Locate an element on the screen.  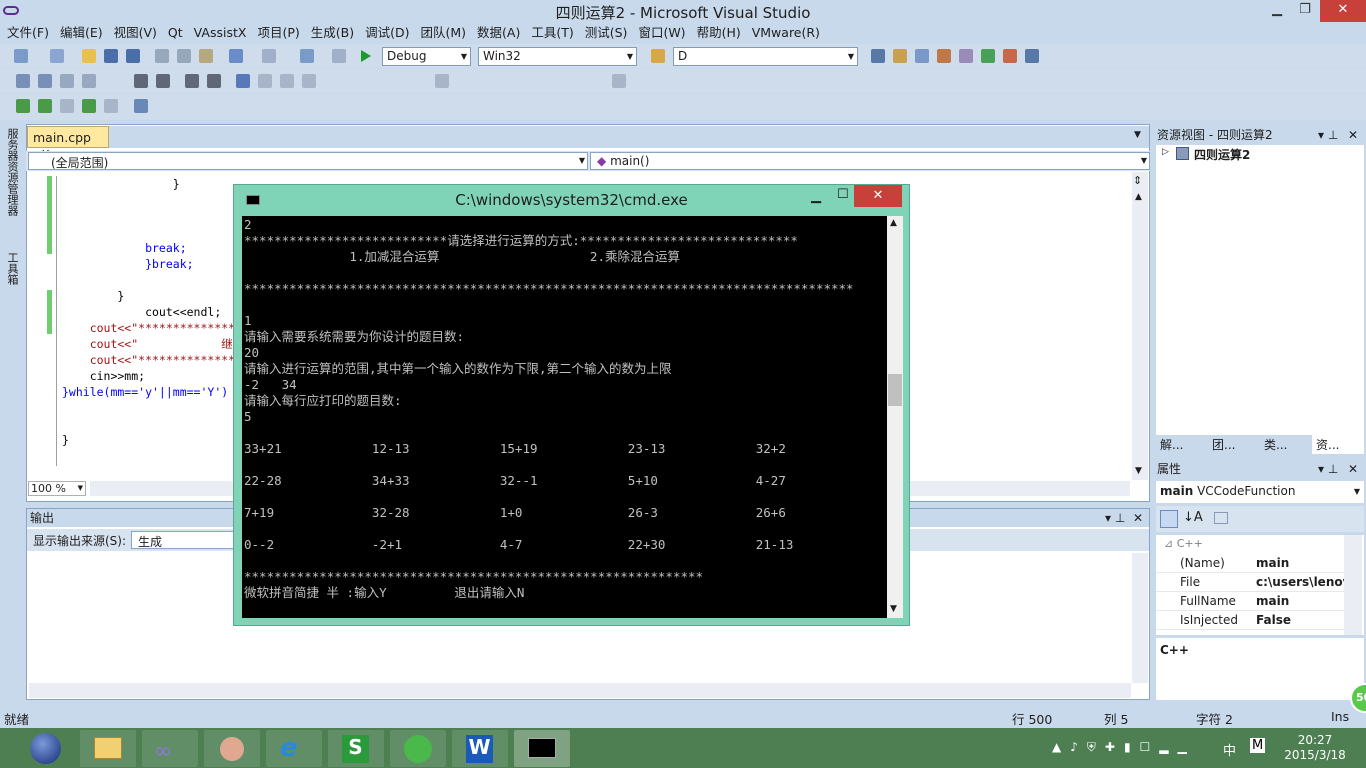
cmd-maximize-button: ☐ is located at coordinates (843, 194).